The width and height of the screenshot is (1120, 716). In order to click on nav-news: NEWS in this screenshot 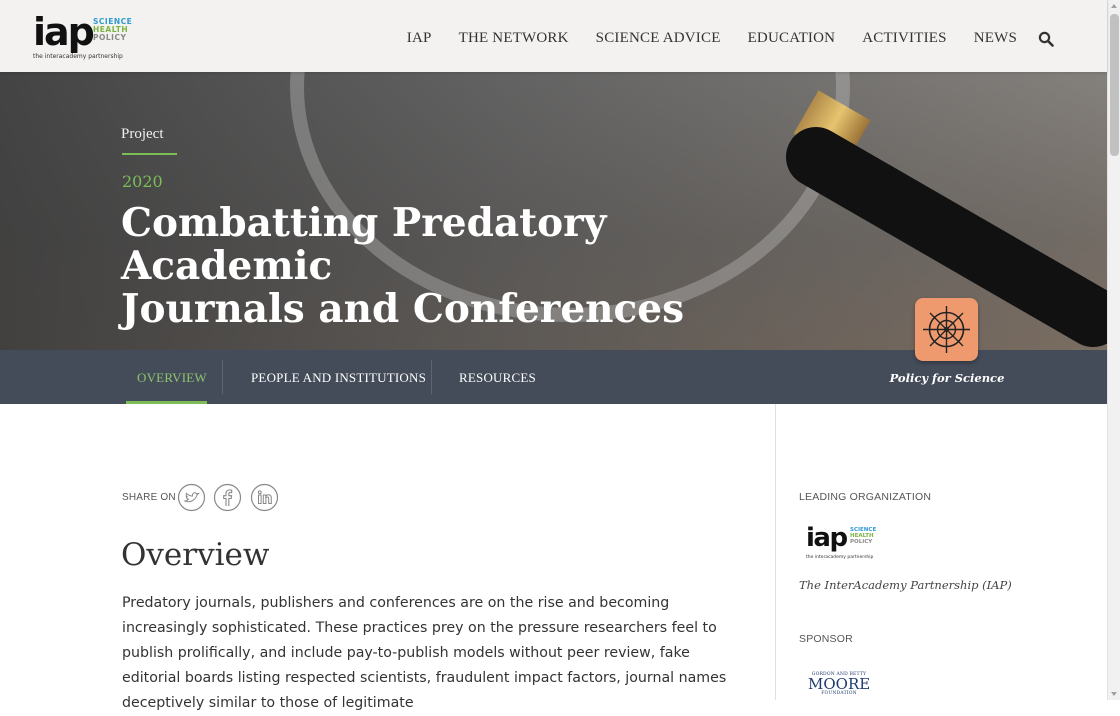, I will do `click(995, 38)`.